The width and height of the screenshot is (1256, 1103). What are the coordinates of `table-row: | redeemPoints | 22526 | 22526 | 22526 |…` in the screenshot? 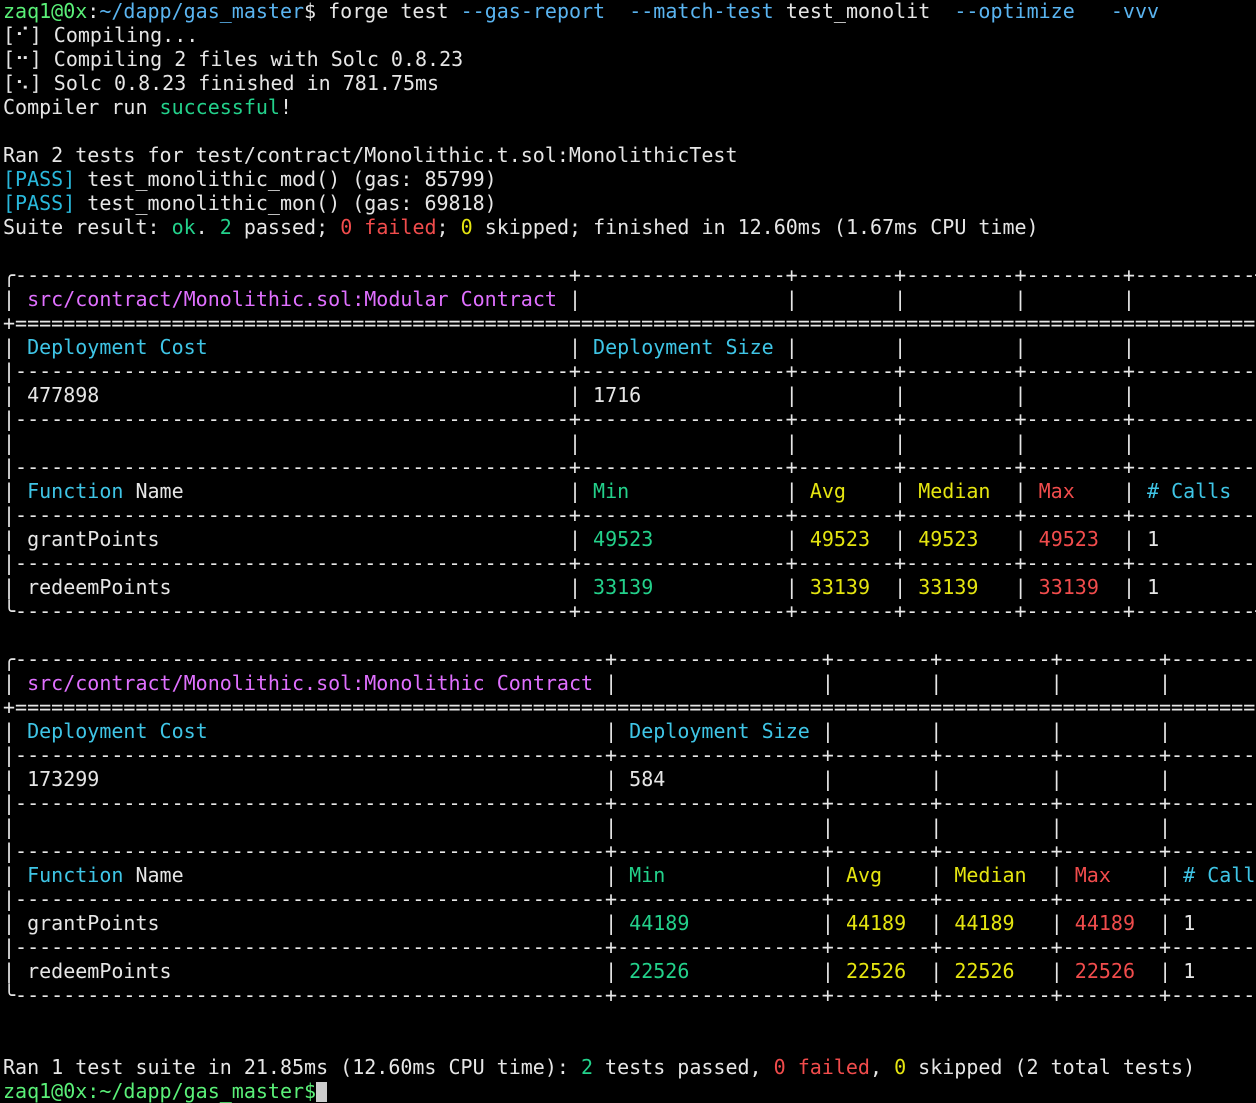 It's located at (629, 971).